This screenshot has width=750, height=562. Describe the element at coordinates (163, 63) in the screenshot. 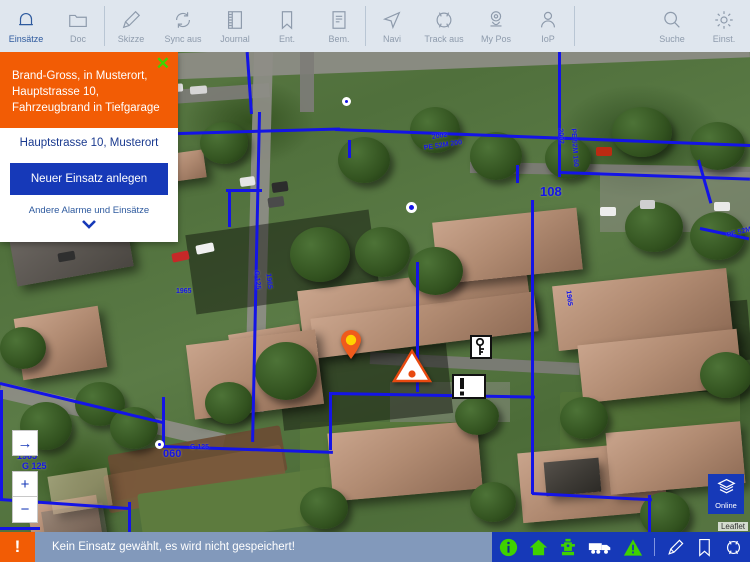

I see `close-icon: ✕` at that location.